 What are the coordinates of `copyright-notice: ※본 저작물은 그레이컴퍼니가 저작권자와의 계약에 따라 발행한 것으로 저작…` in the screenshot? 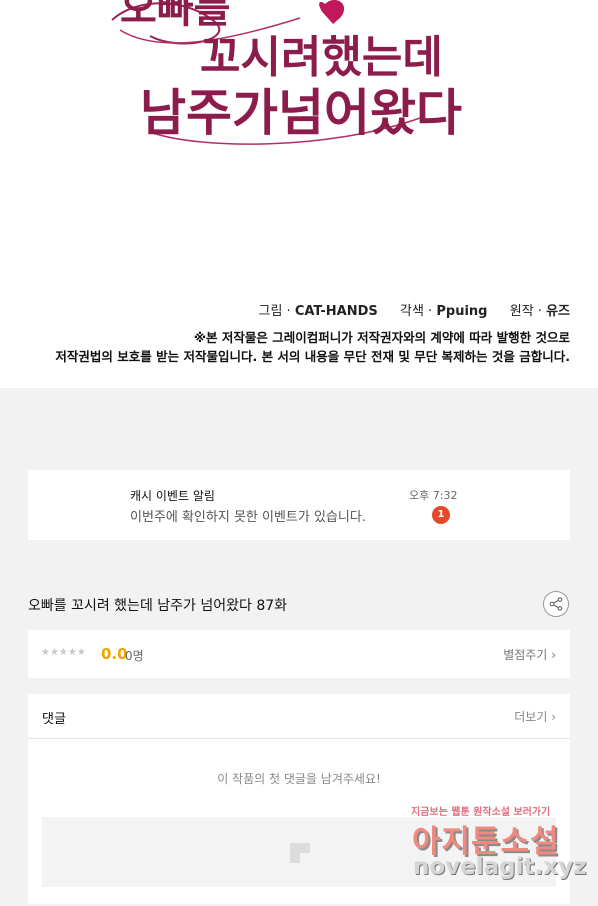 It's located at (312, 347).